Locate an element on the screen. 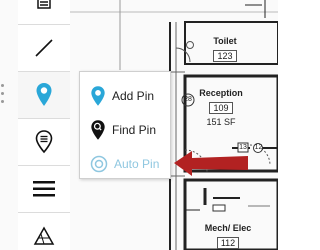 The image size is (320, 250). hamburger-menu-icon is located at coordinates (44, 189).